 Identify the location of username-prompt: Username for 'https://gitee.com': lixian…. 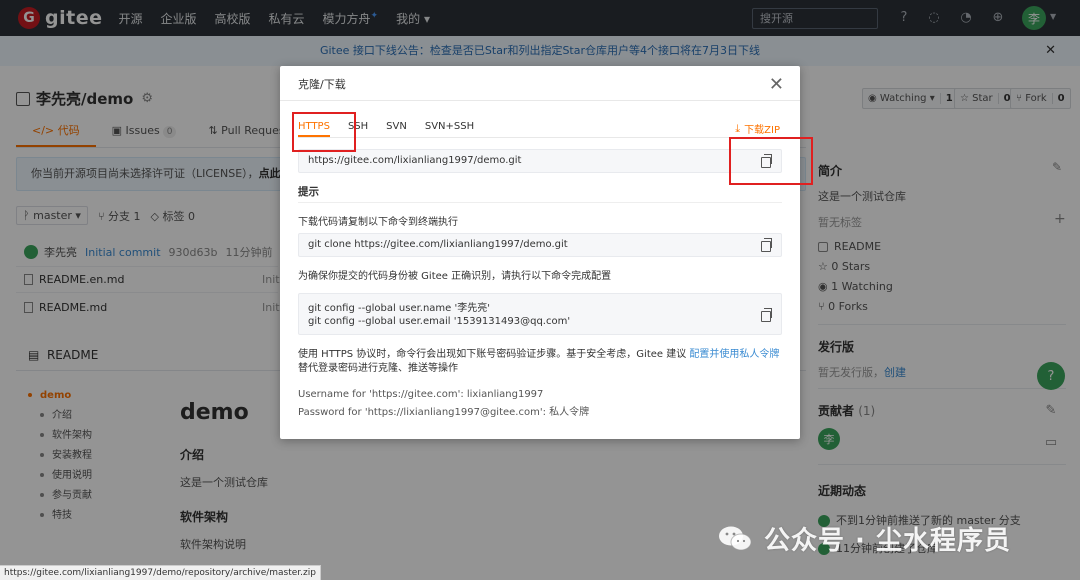
(421, 394).